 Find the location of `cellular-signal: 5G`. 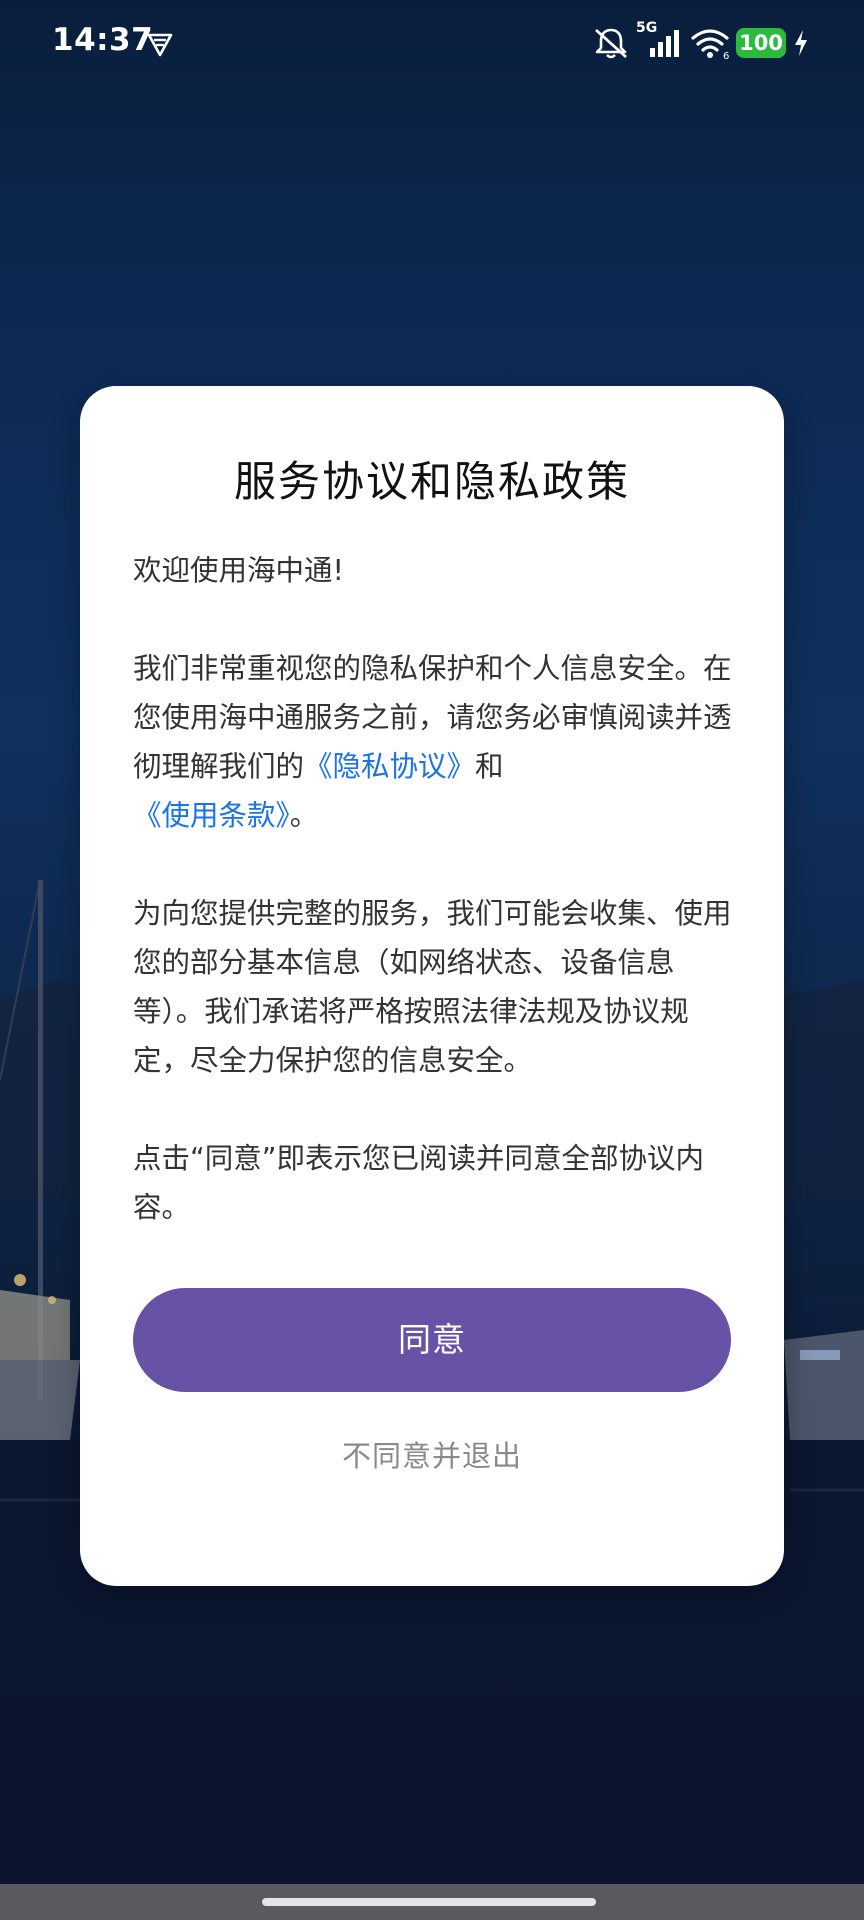

cellular-signal: 5G is located at coordinates (660, 40).